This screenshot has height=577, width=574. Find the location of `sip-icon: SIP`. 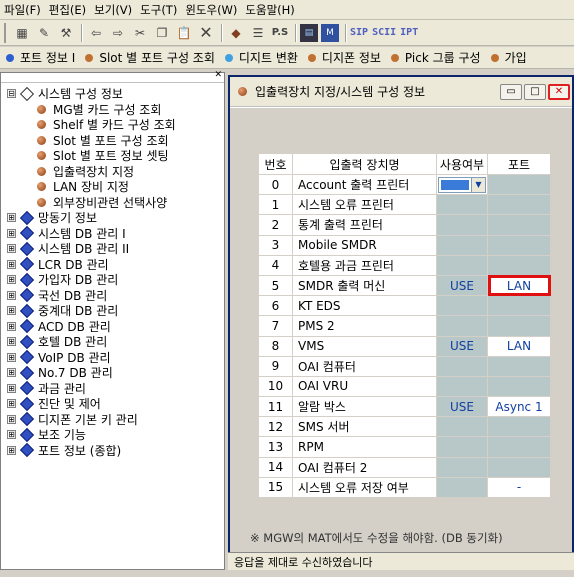

sip-icon: SIP is located at coordinates (359, 32).